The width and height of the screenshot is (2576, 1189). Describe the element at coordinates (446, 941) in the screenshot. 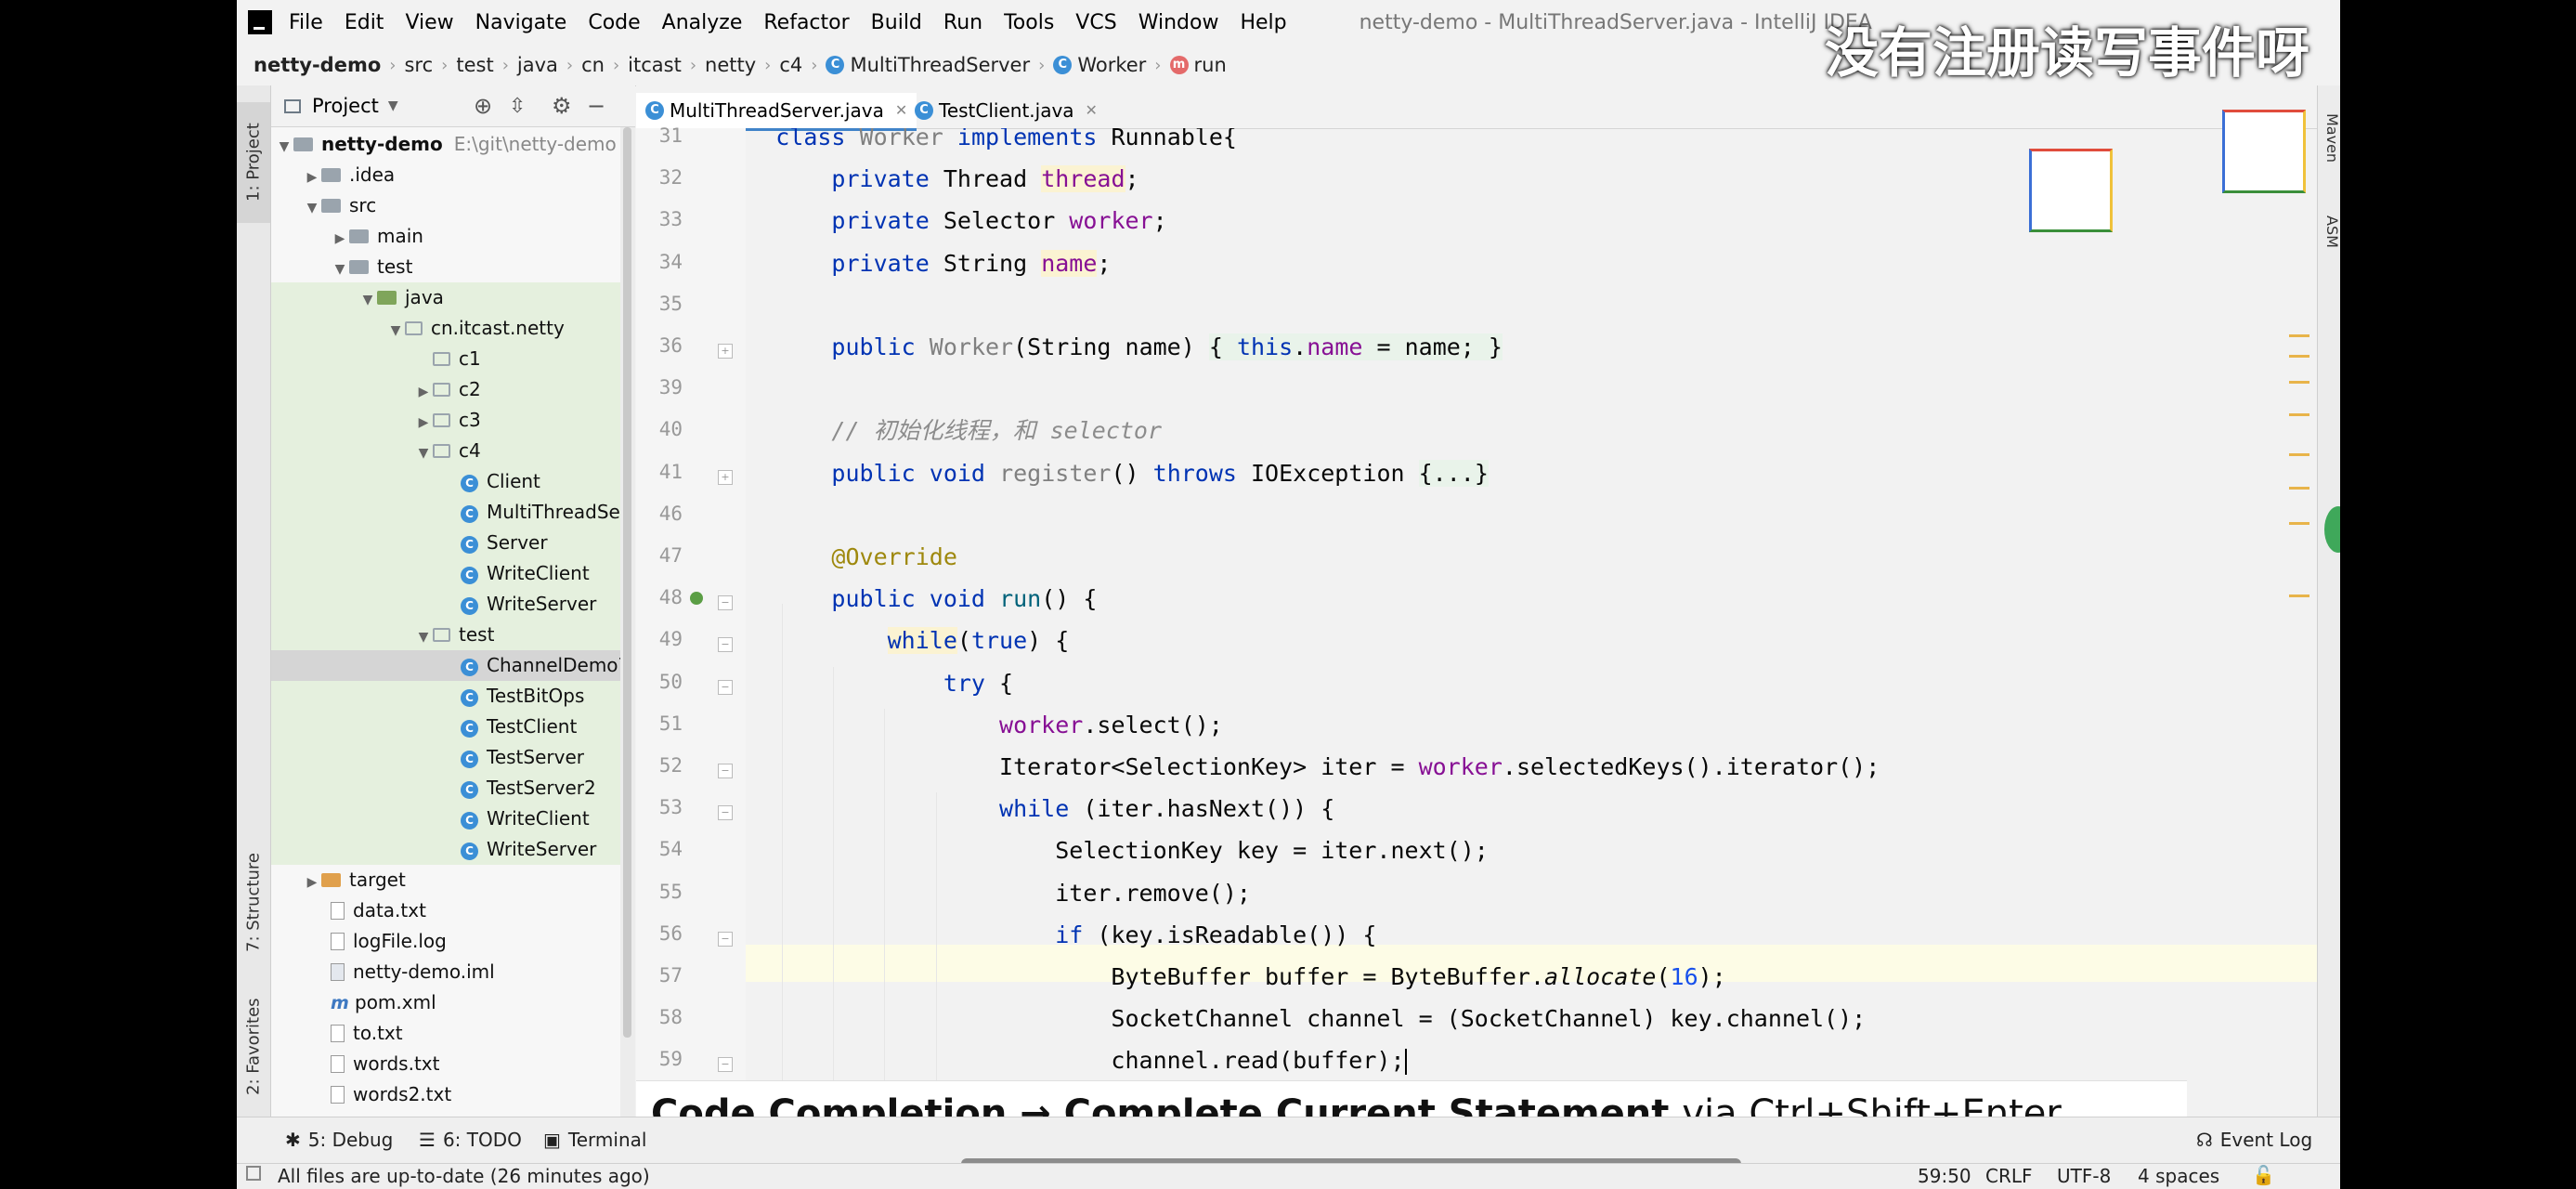

I see `tree-row: logFile.log` at that location.